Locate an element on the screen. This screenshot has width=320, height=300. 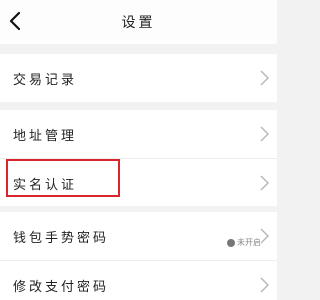
highlight-box is located at coordinates (63, 178).